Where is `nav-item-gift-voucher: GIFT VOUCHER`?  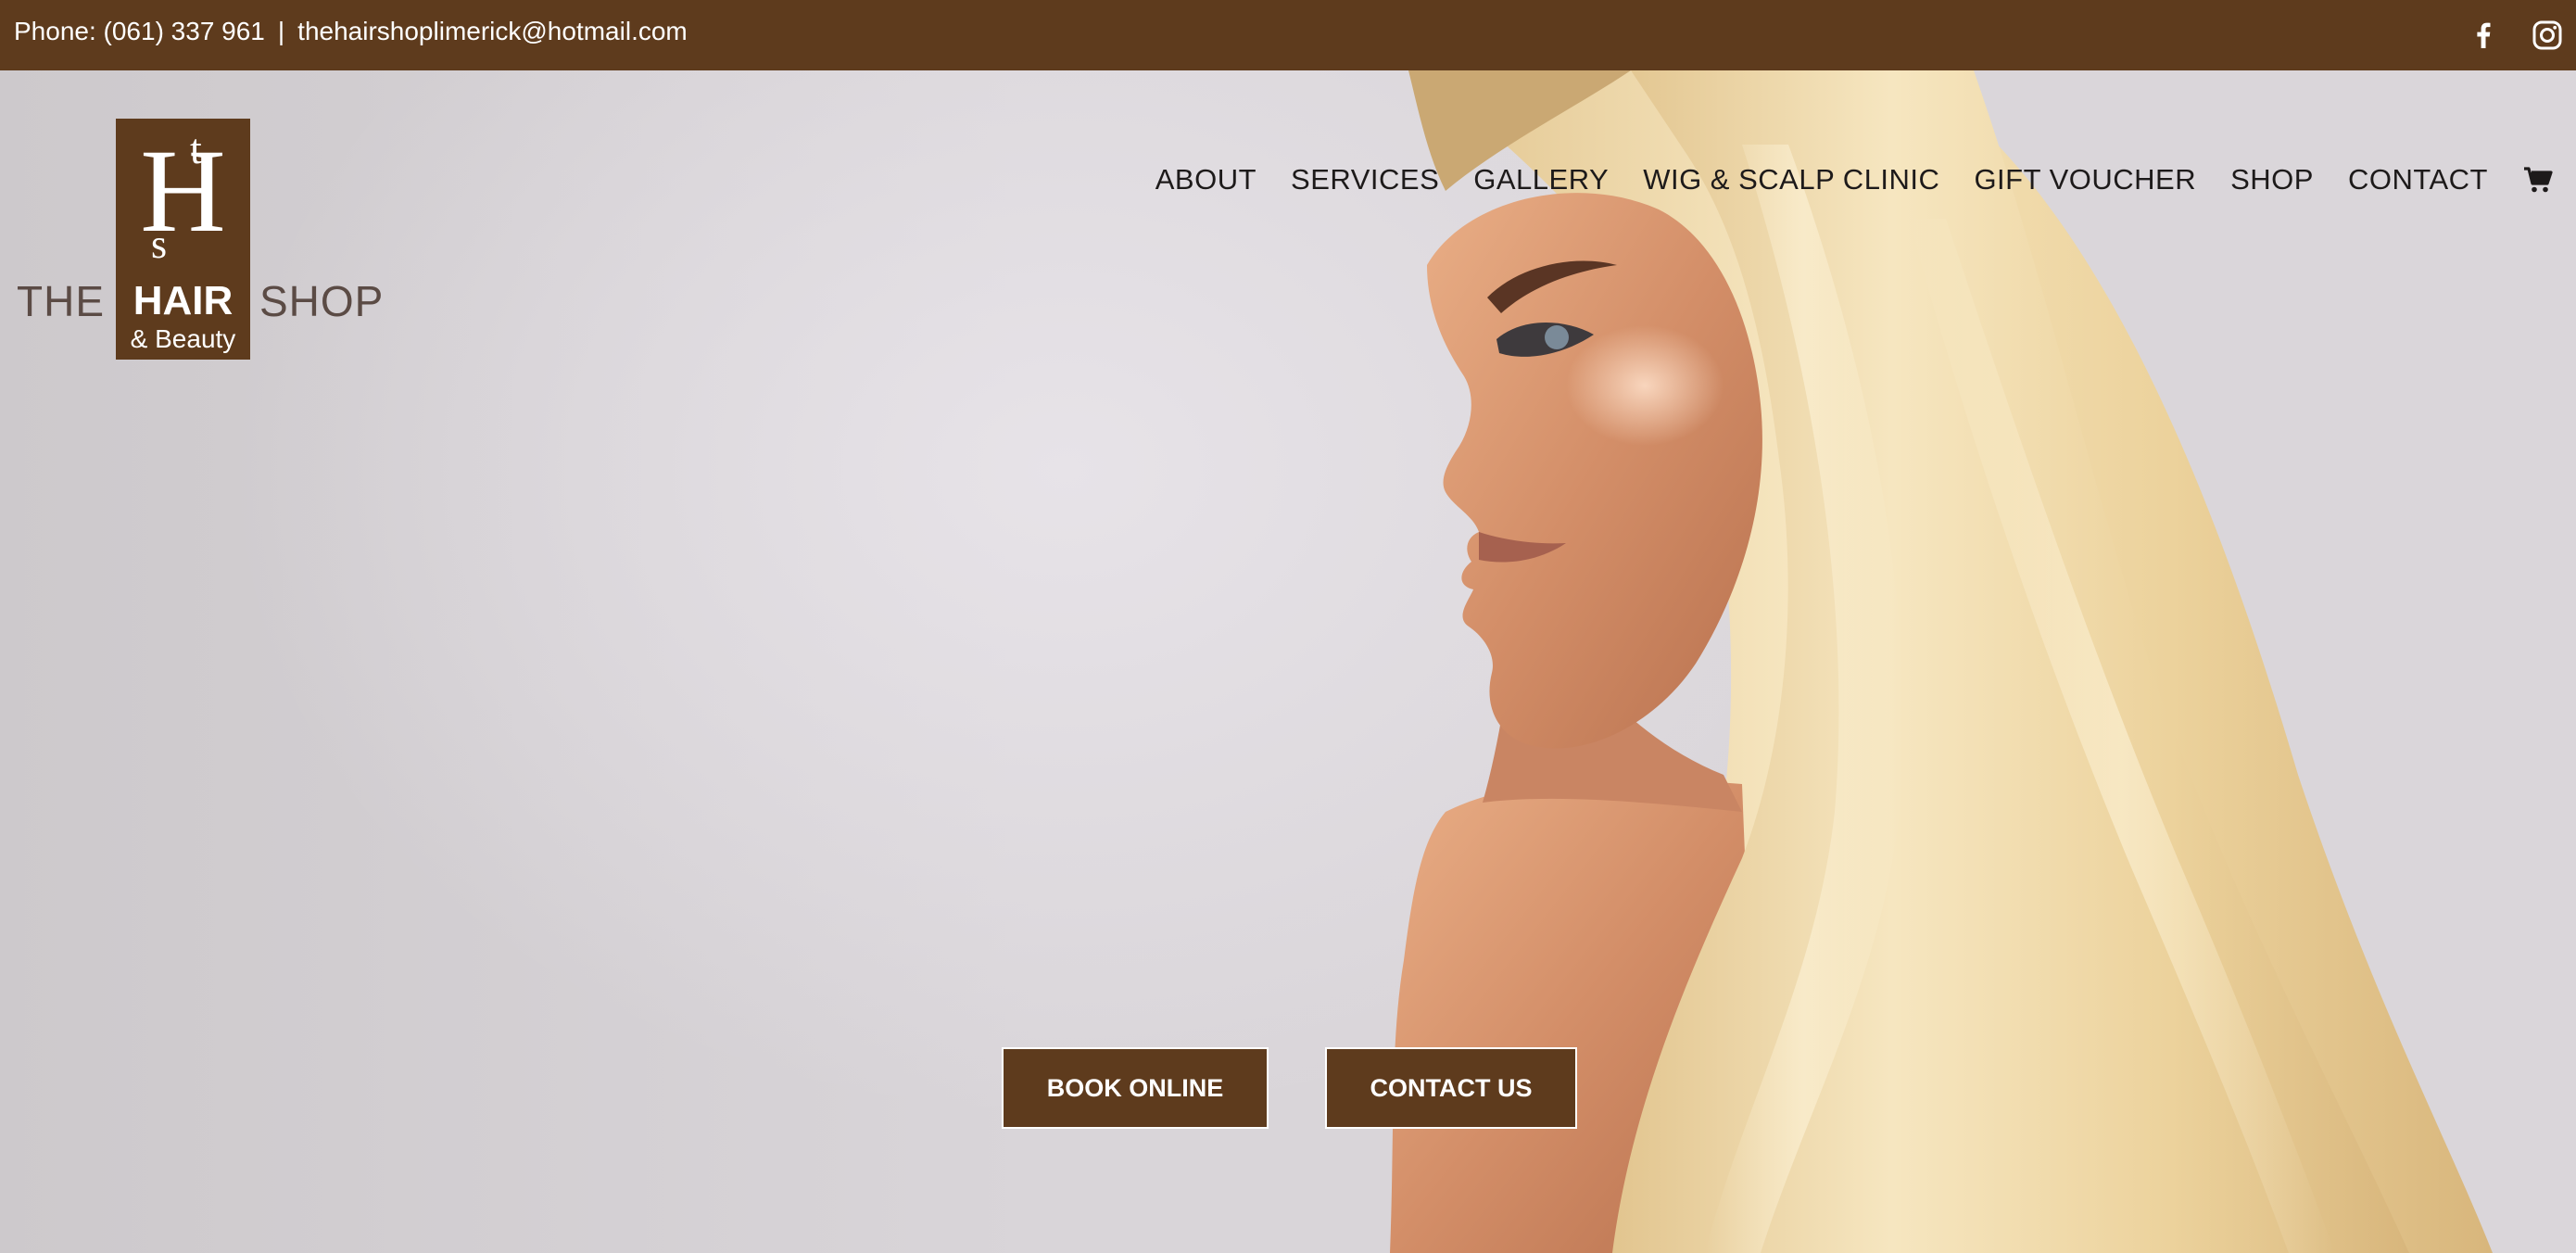
nav-item-gift-voucher: GIFT VOUCHER is located at coordinates (2085, 179).